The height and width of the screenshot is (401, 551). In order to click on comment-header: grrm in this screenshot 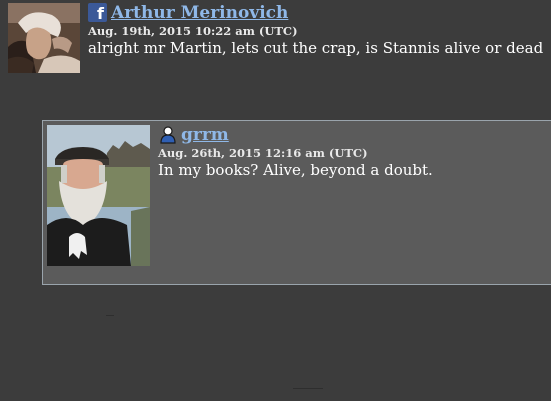, I will do `click(194, 134)`.